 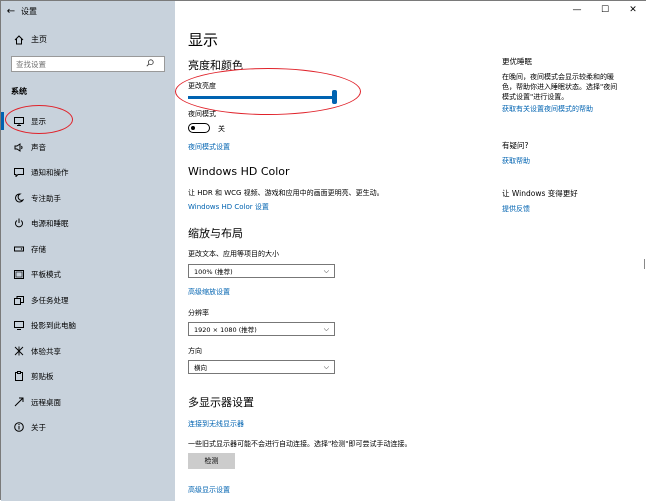 I want to click on search-icon, so click(x=150, y=64).